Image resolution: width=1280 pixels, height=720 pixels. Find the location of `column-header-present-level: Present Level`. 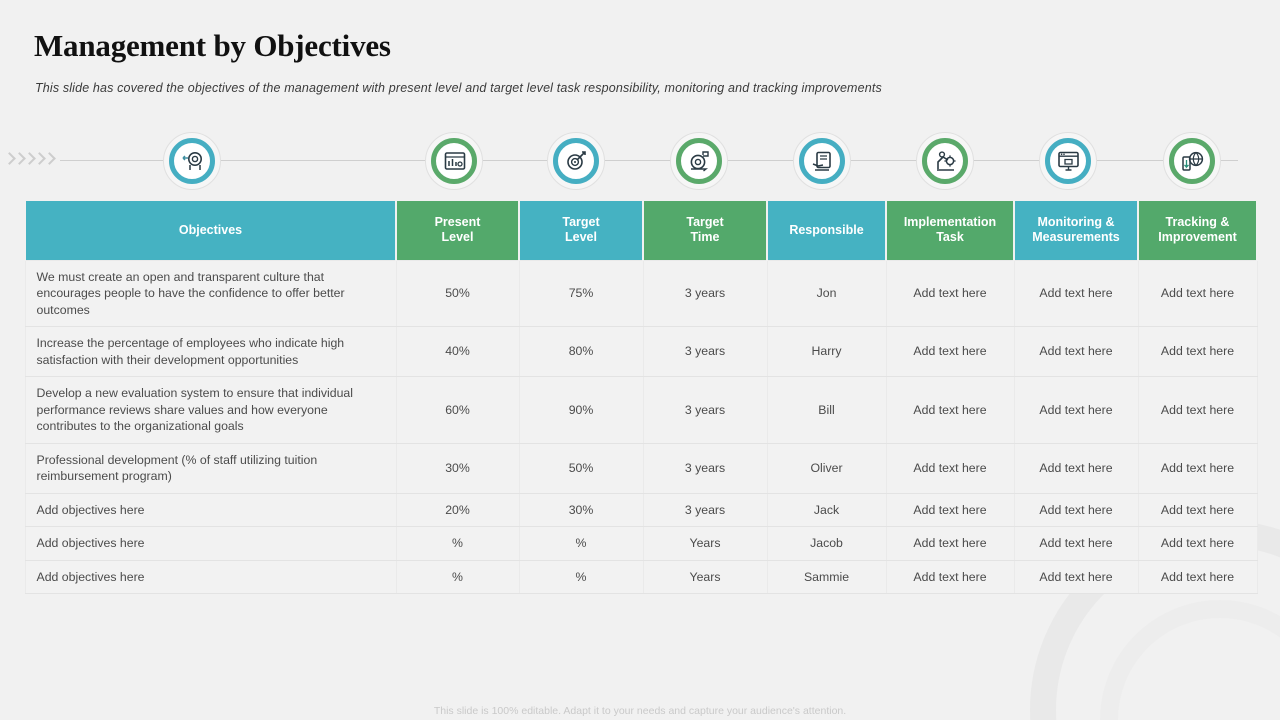

column-header-present-level: Present Level is located at coordinates (457, 230).